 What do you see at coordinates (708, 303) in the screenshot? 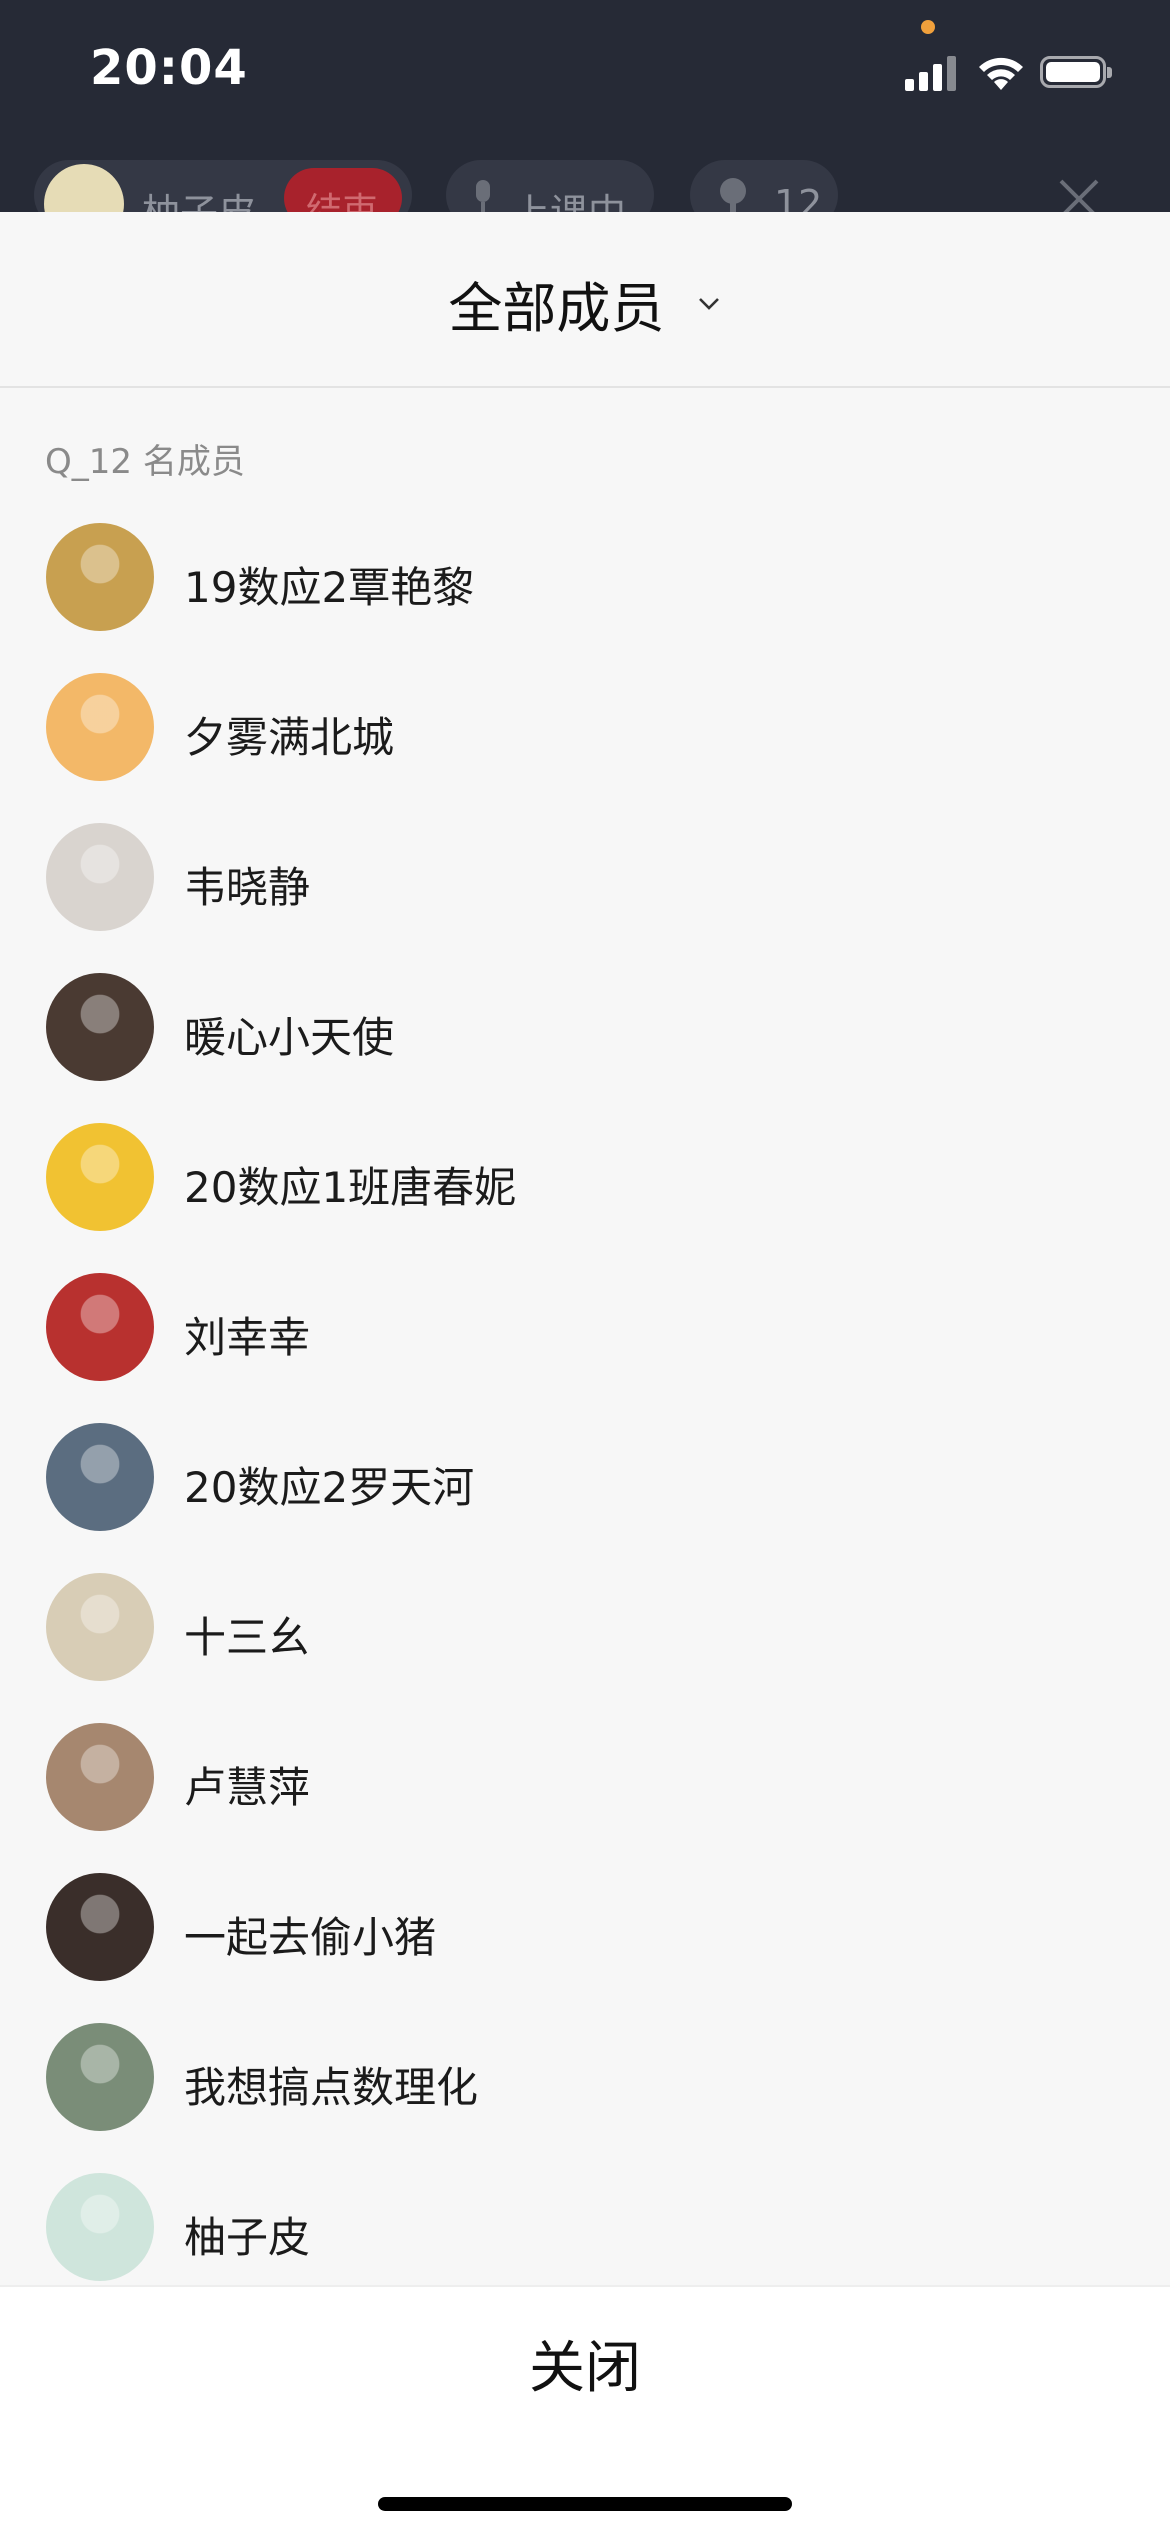
I see `chevron-down-icon` at bounding box center [708, 303].